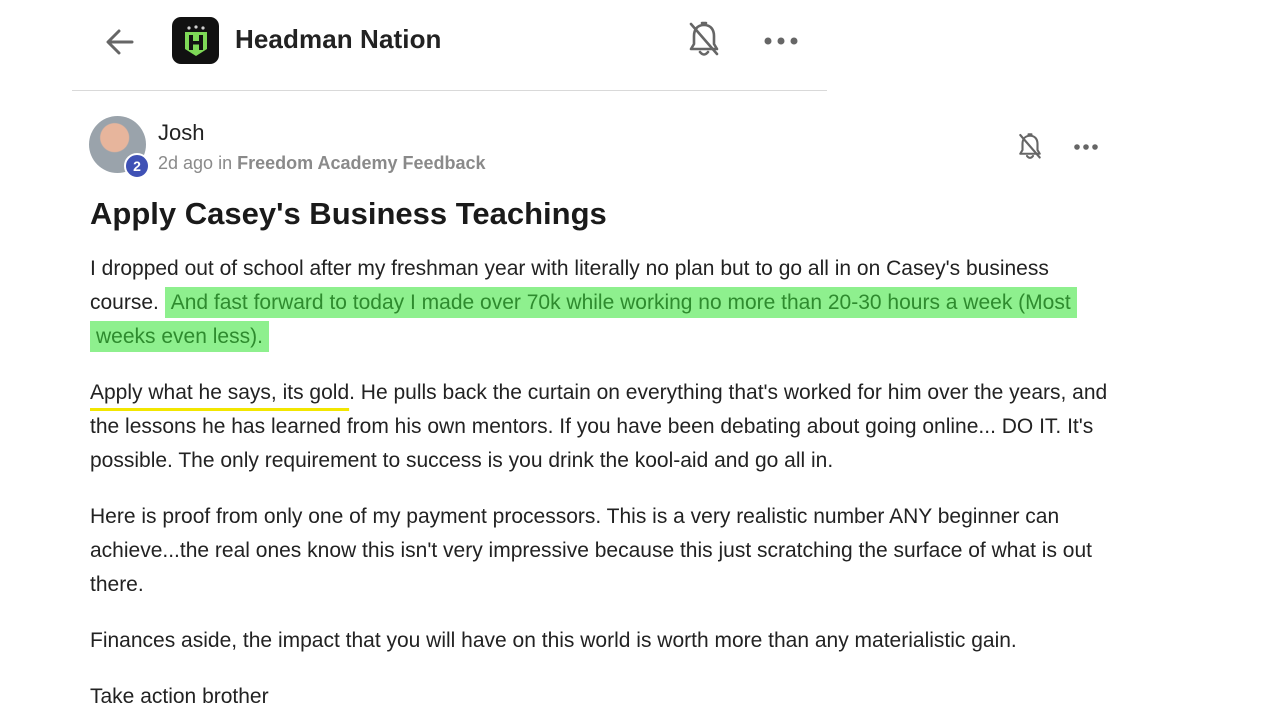  I want to click on post-time: 2d ago, so click(186, 163).